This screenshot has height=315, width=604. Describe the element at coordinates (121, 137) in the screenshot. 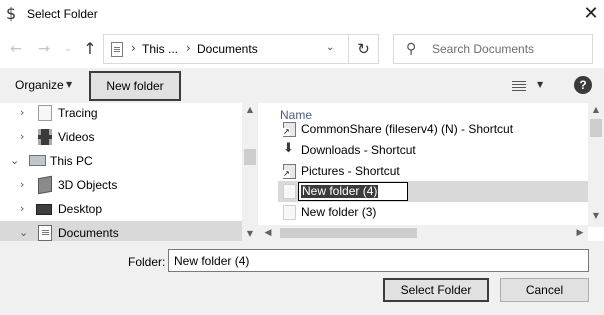

I see `tree-item-videos: › Videos` at that location.